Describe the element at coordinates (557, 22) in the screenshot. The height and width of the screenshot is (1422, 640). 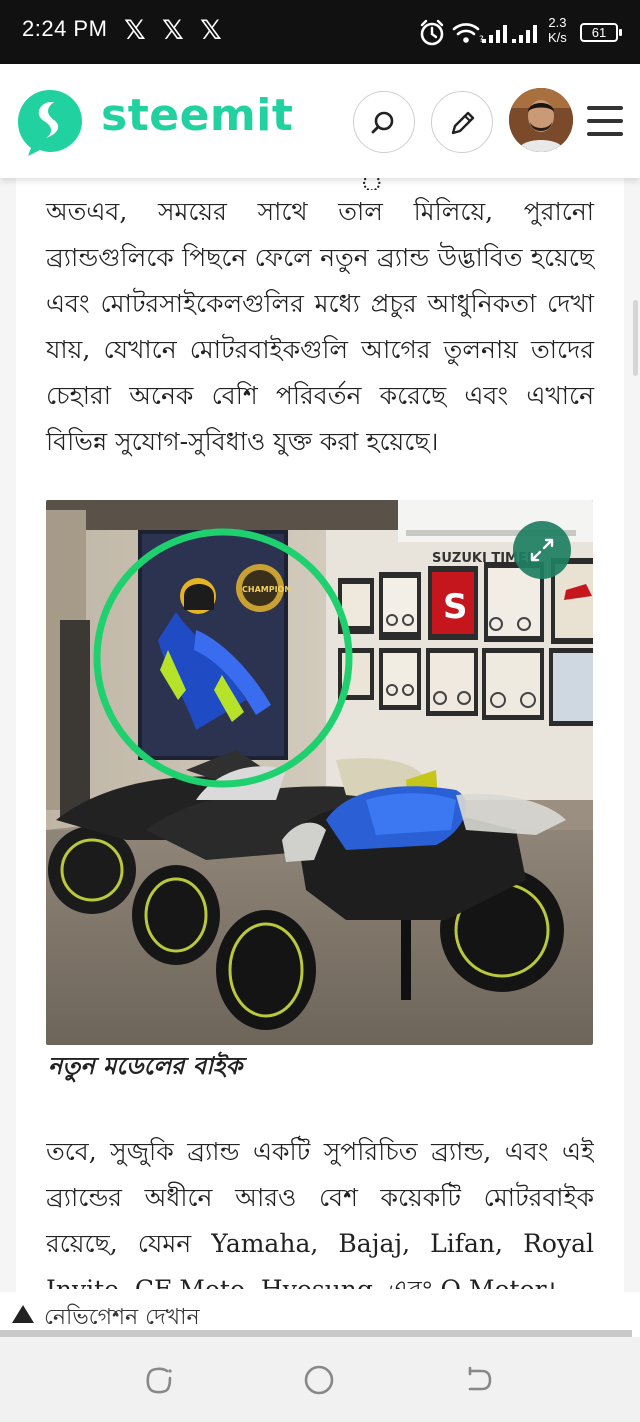
I see `network-speed-value: 2.3` at that location.